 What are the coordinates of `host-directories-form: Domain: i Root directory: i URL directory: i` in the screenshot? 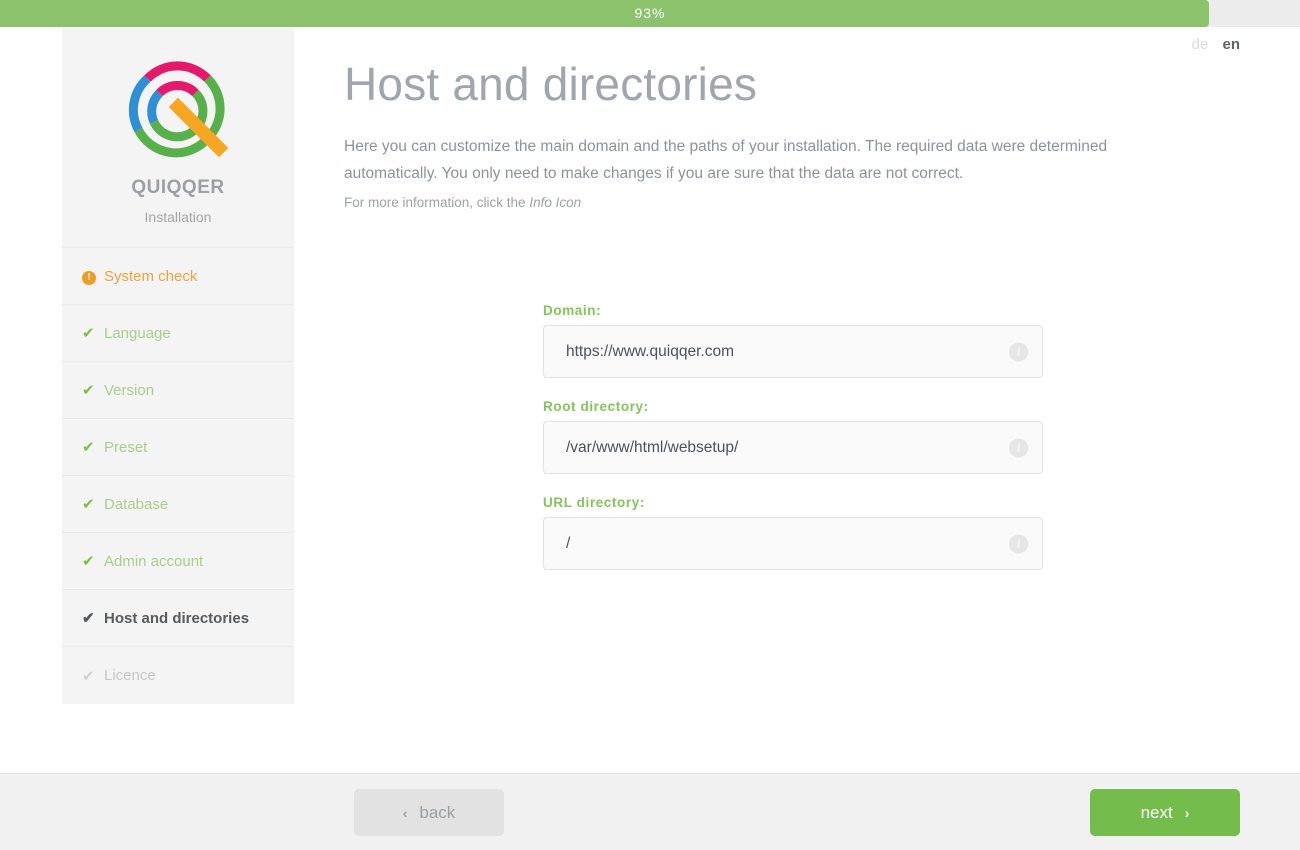 It's located at (793, 447).